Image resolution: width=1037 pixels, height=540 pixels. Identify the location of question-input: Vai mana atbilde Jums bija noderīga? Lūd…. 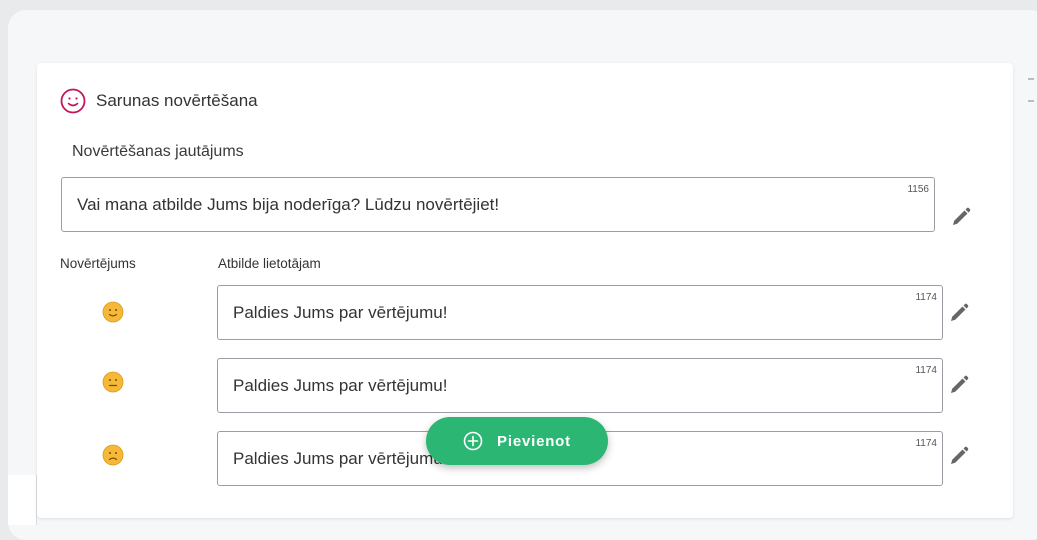
(498, 204).